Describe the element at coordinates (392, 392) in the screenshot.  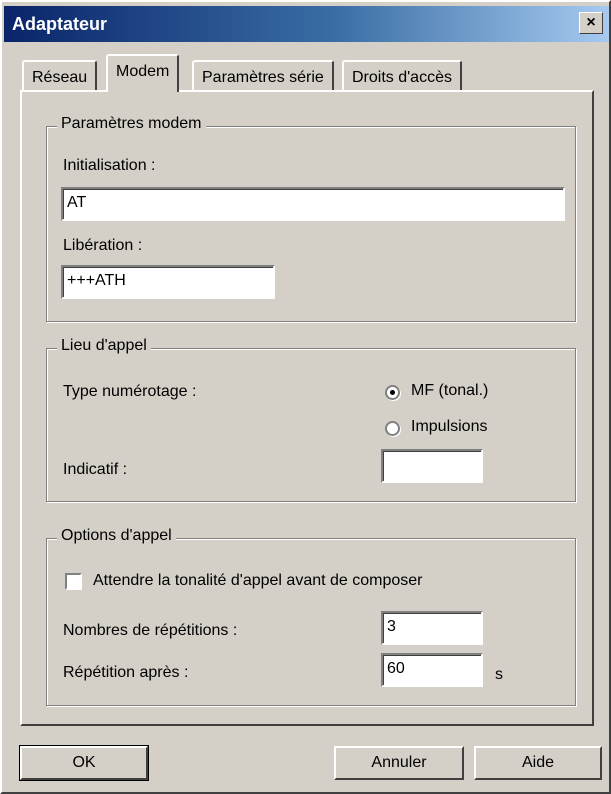
I see `radio-tone` at that location.